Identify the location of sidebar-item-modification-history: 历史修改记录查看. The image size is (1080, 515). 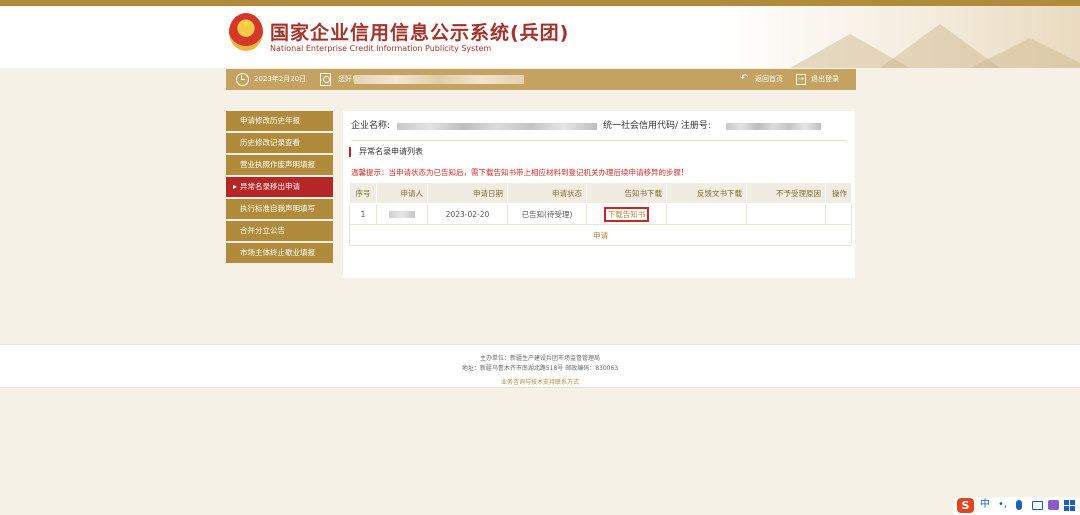
(279, 143).